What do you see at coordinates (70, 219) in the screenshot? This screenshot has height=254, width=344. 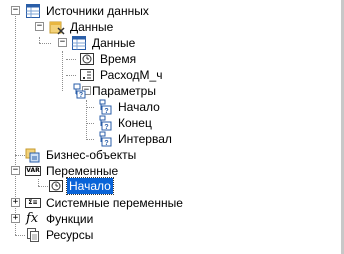 I see `tree-node-label: Функции` at bounding box center [70, 219].